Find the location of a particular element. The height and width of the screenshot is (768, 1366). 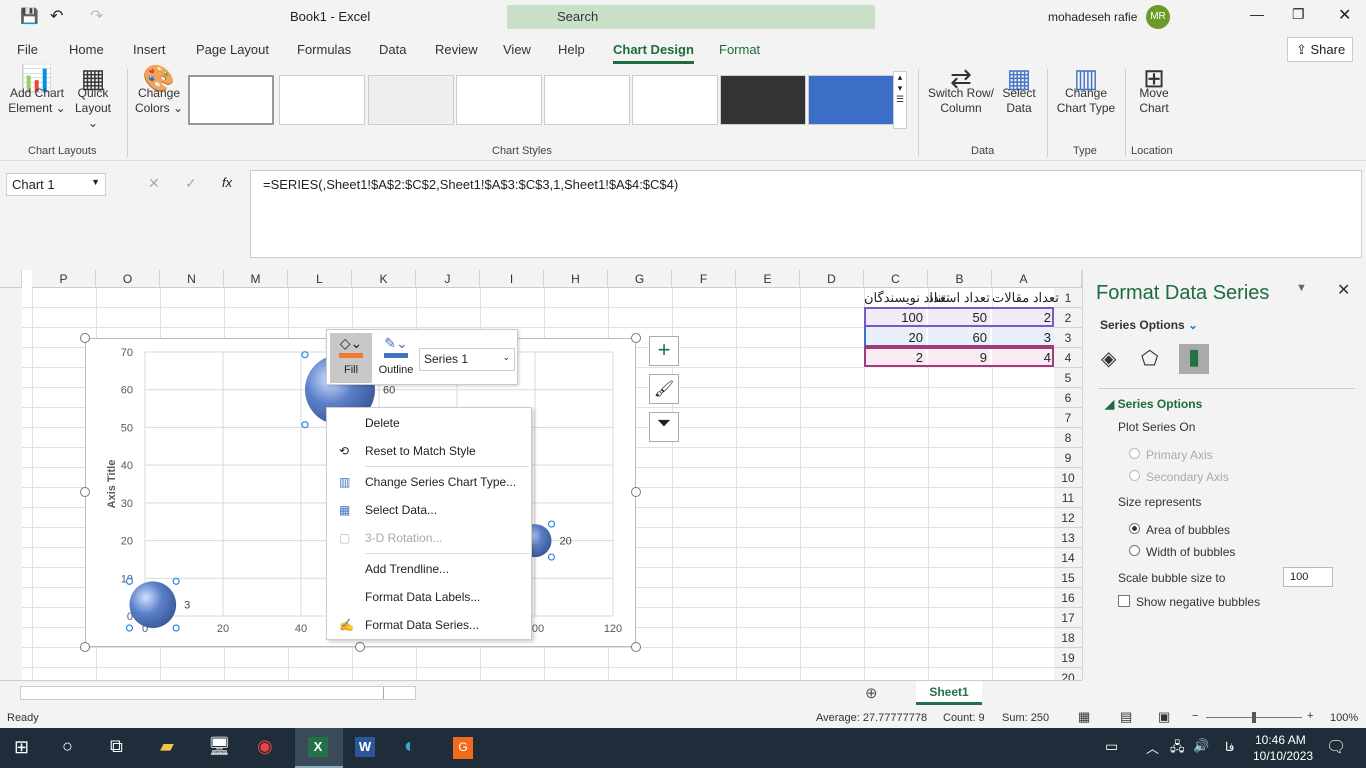

column-header-M: M is located at coordinates (256, 279).